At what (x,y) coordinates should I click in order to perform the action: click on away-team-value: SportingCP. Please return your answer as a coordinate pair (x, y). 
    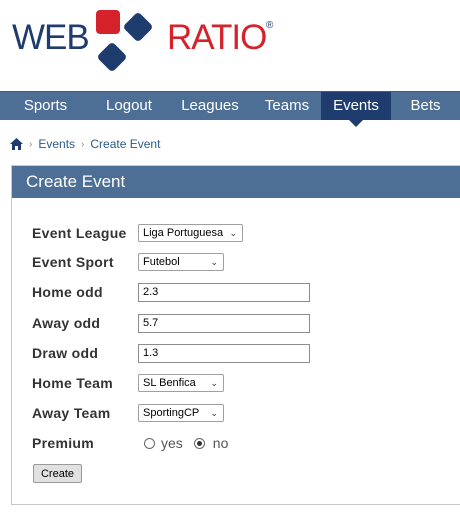
    Looking at the image, I should click on (171, 413).